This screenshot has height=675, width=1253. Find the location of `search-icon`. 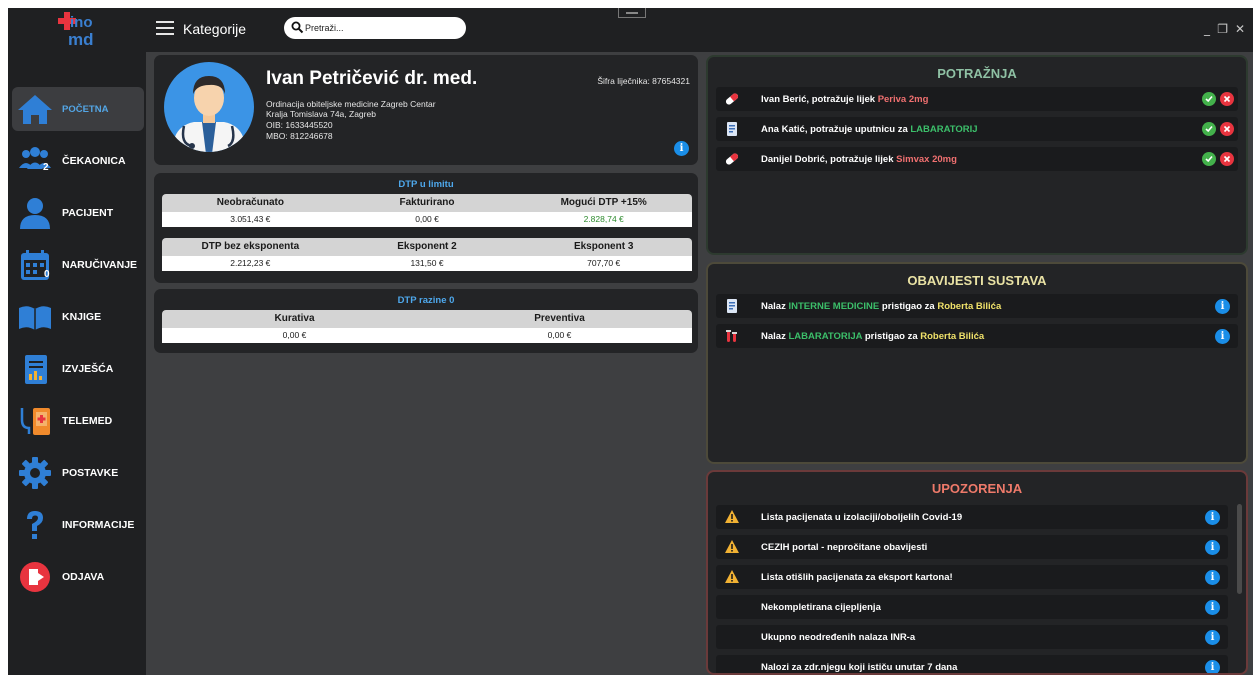

search-icon is located at coordinates (297, 27).